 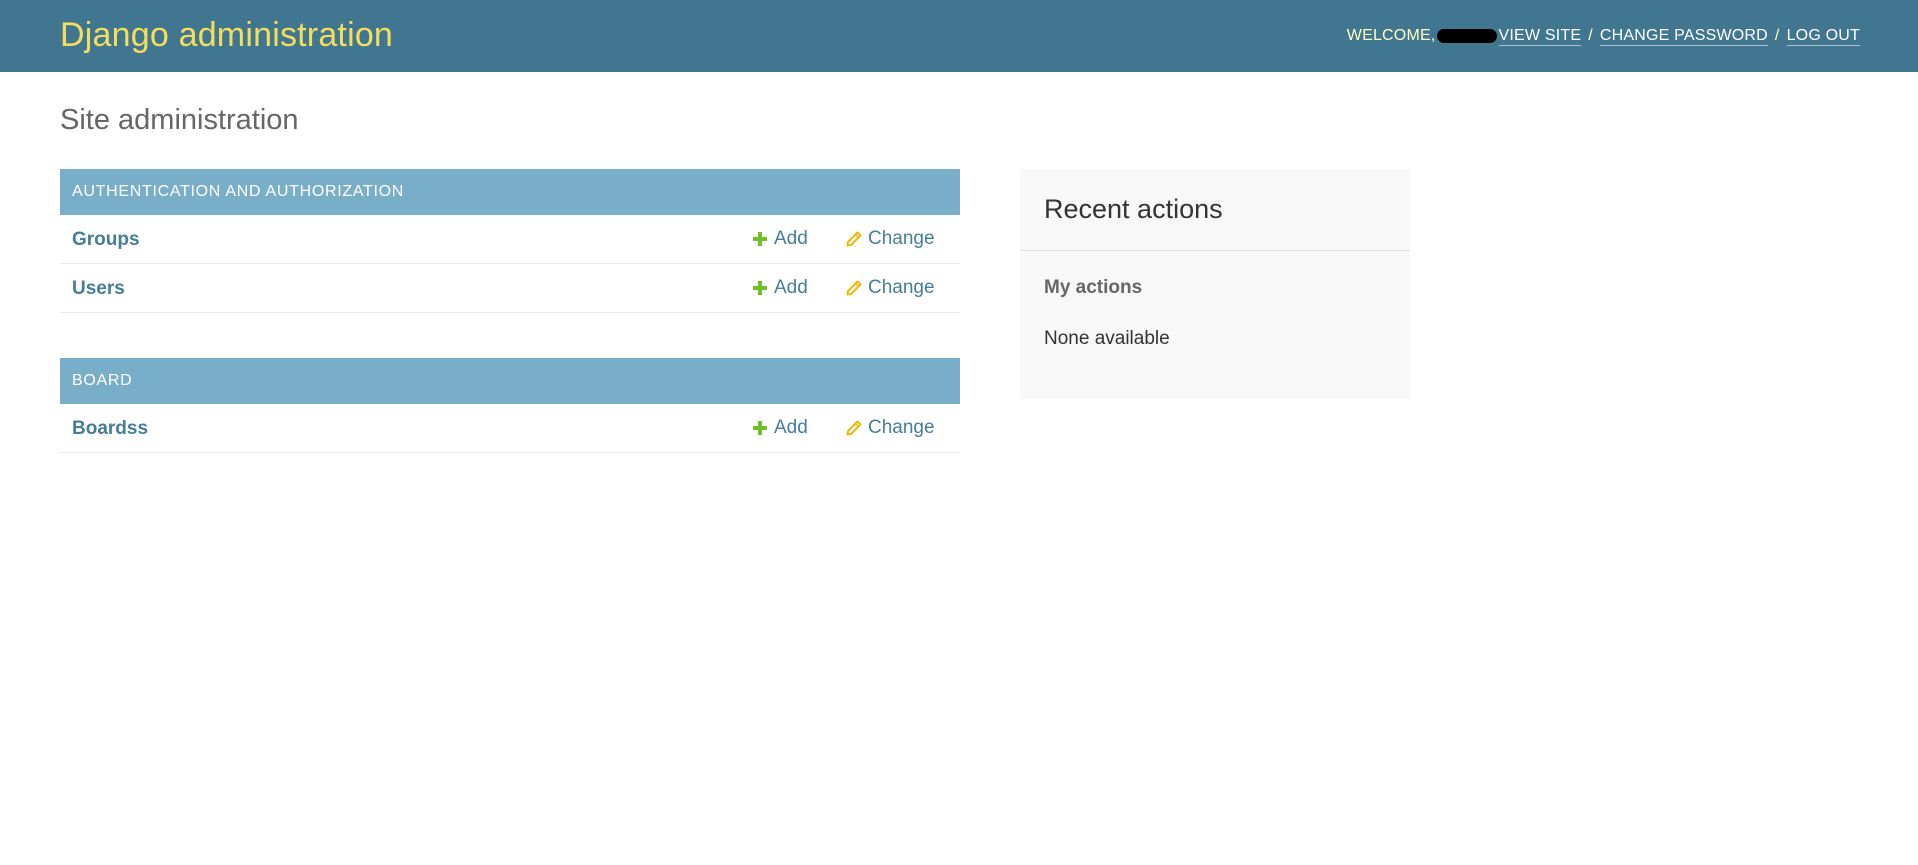 I want to click on view-site-link: VIEW SITE, so click(x=1540, y=36).